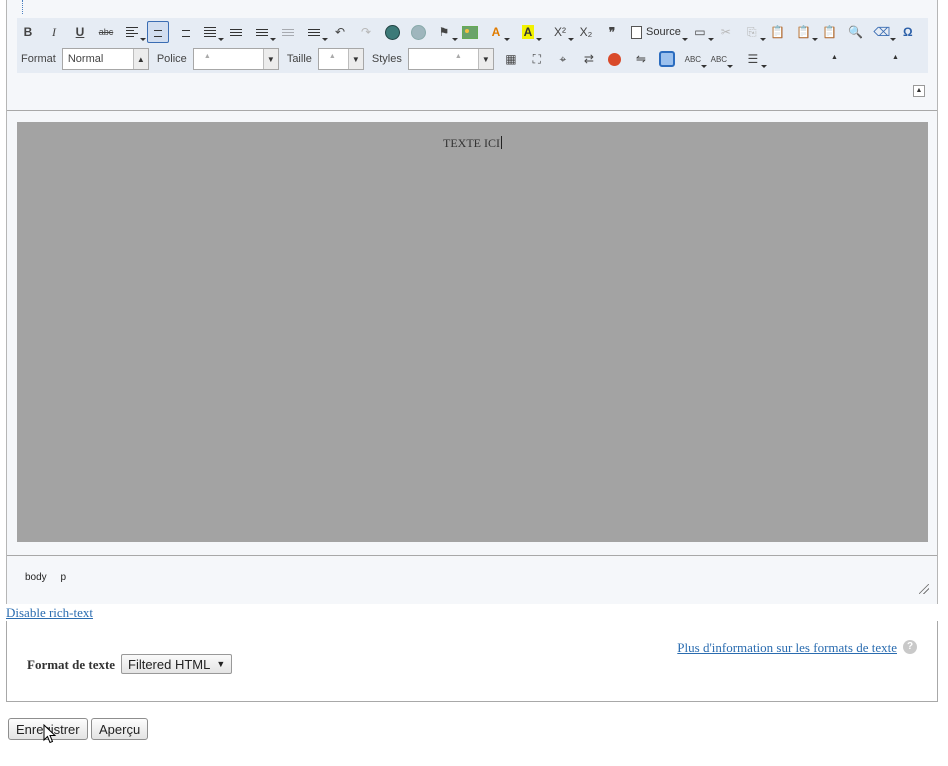 The image size is (948, 766). I want to click on font-combo: ▲ ▼, so click(235, 59).